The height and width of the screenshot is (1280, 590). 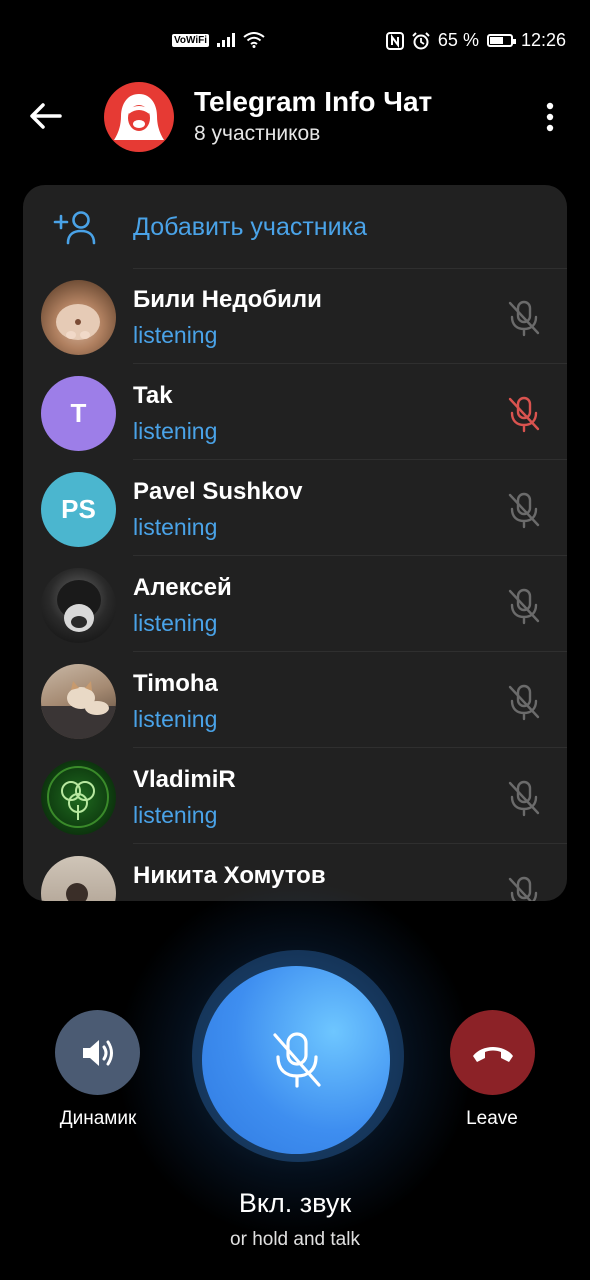 I want to click on speaker-button, so click(x=97, y=1052).